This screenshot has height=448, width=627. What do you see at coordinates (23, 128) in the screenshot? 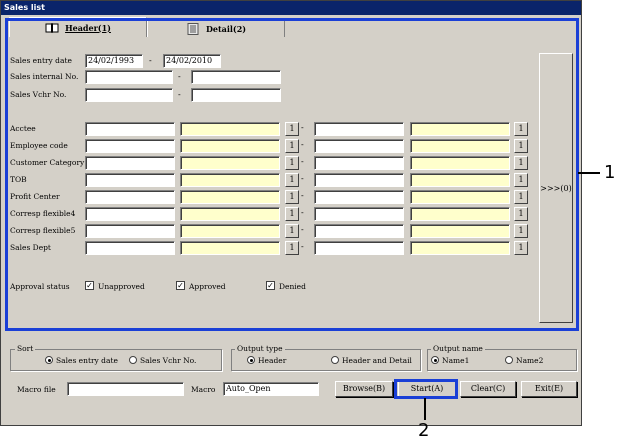
I see `criteria-row-label: Acctee` at bounding box center [23, 128].